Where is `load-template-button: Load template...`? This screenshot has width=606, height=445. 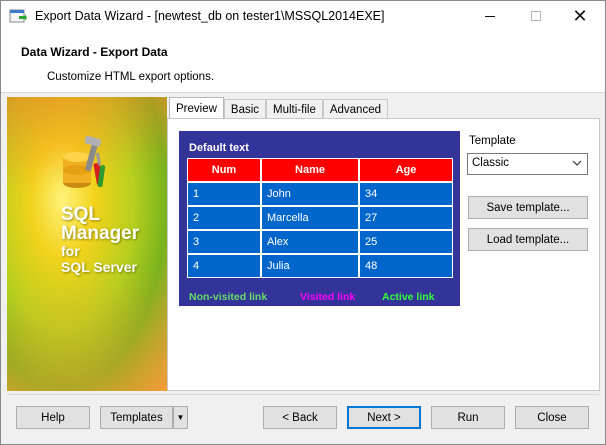 load-template-button: Load template... is located at coordinates (528, 239).